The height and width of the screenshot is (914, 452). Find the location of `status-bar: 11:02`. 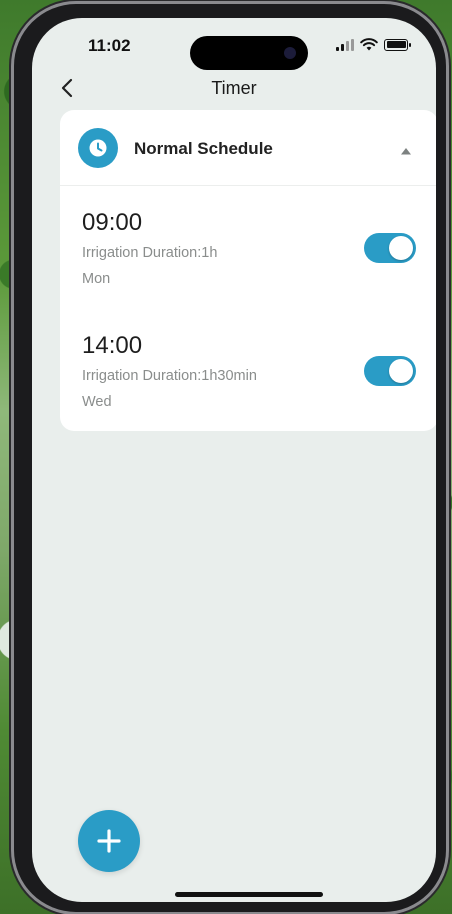

status-bar: 11:02 is located at coordinates (234, 44).